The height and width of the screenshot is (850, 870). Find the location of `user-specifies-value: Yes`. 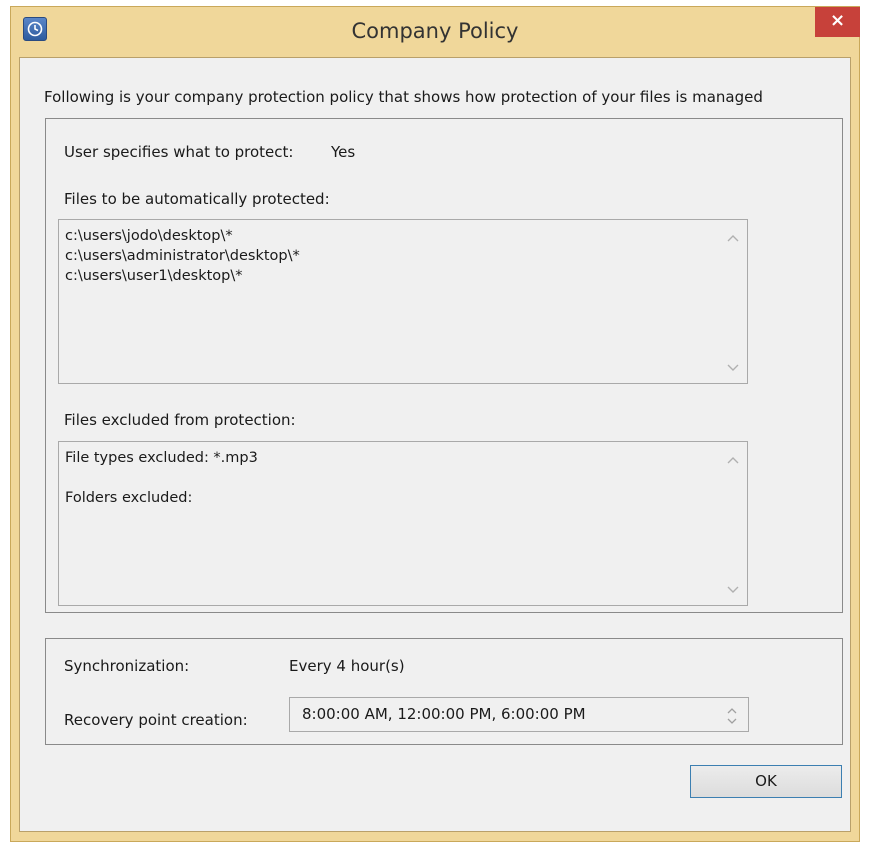

user-specifies-value: Yes is located at coordinates (343, 152).